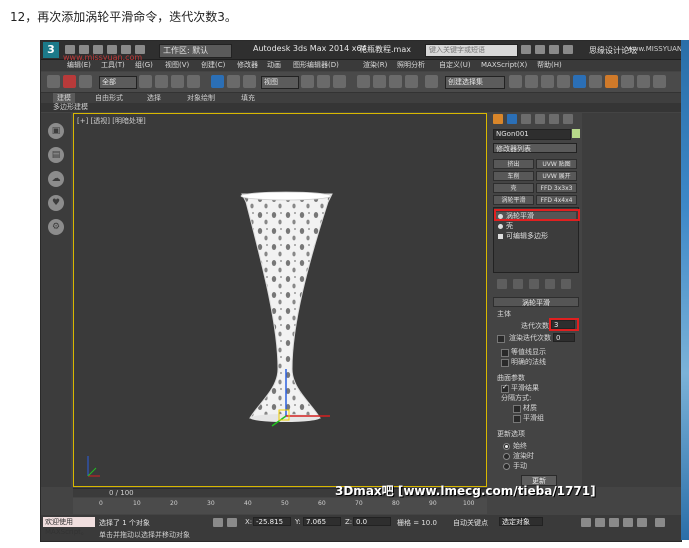  I want to click on stack-item-editable-poly: 可编辑多边形, so click(536, 236).